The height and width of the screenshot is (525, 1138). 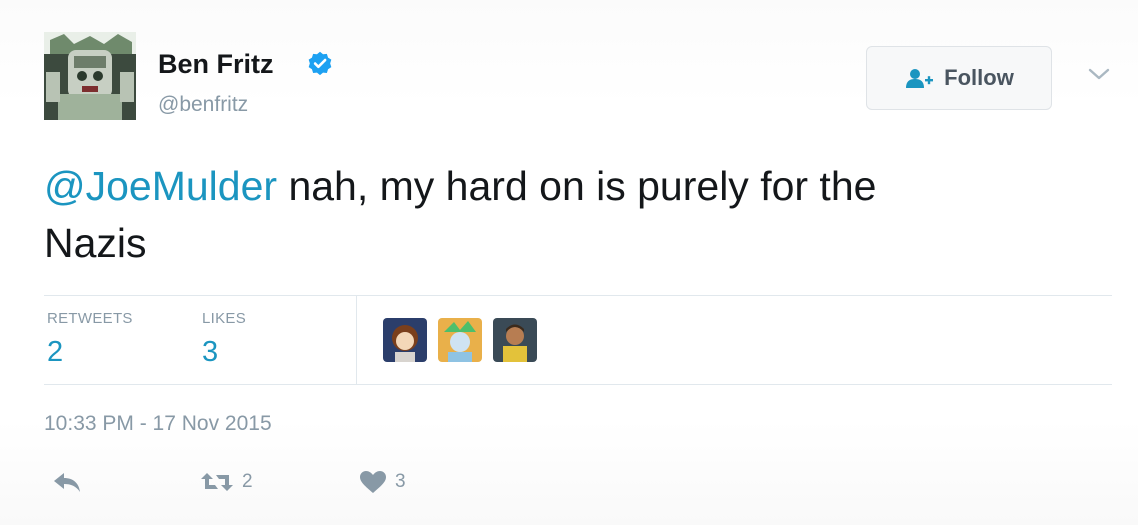 What do you see at coordinates (400, 481) in the screenshot?
I see `like-action-count: 3` at bounding box center [400, 481].